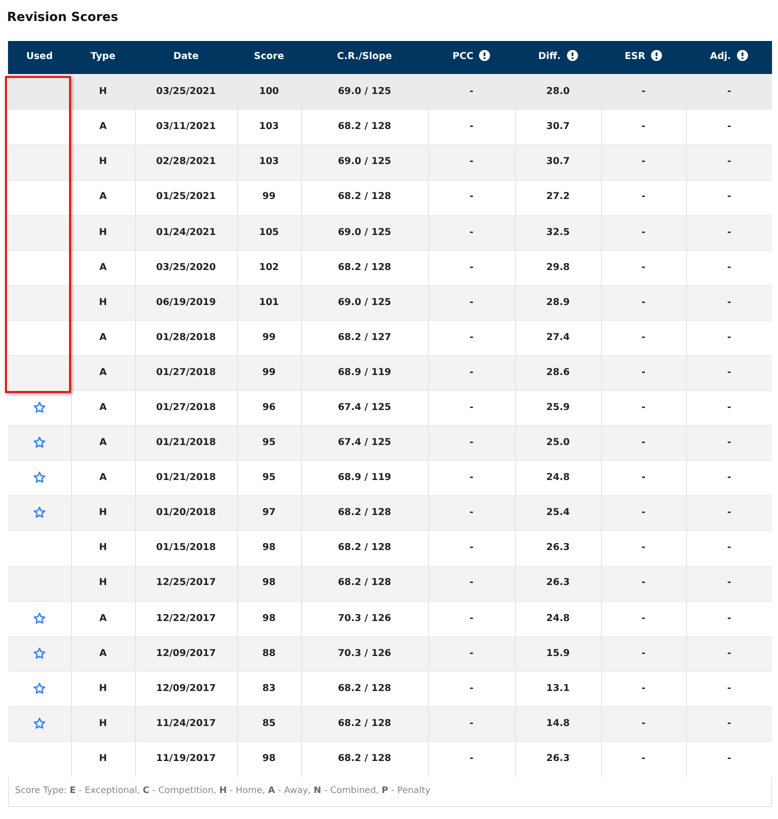 The height and width of the screenshot is (819, 778). I want to click on table-cell: 11/24/2017, so click(186, 724).